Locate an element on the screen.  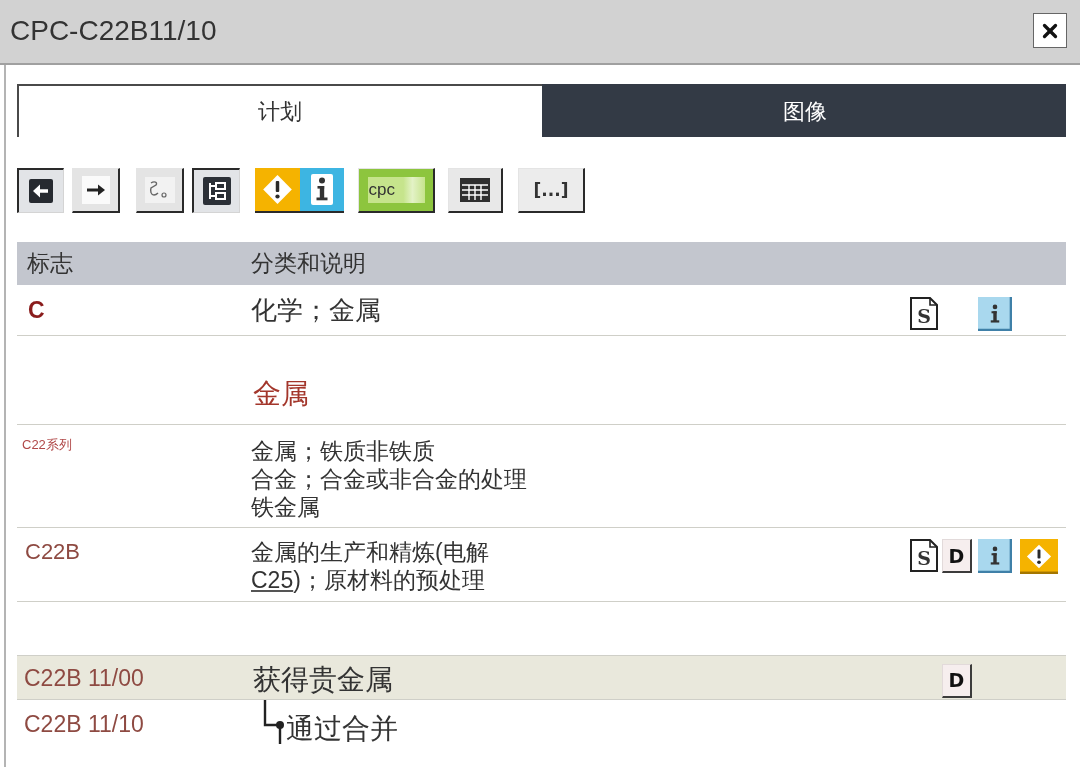
warning-info-button is located at coordinates (299, 190).